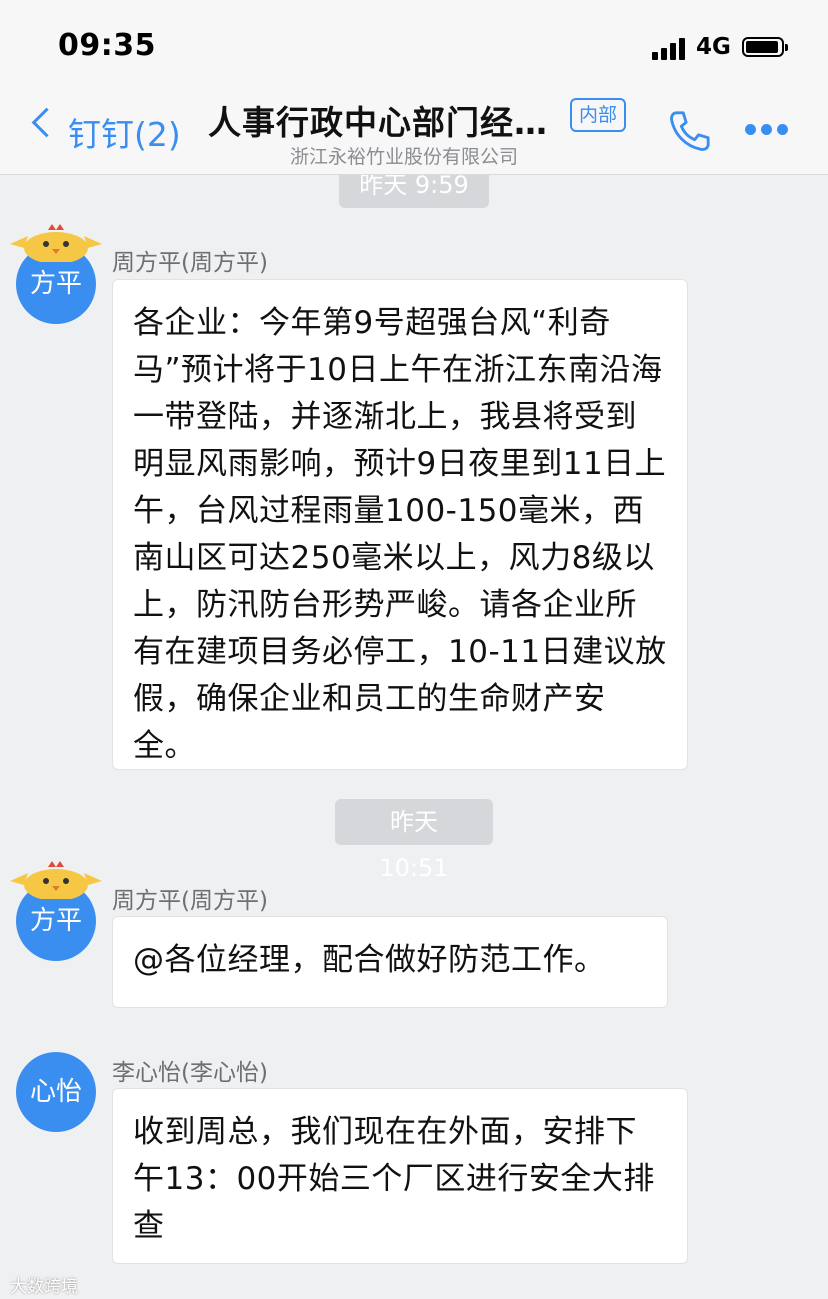  What do you see at coordinates (414, 840) in the screenshot?
I see `timestamp: 昨天 10:51` at bounding box center [414, 840].